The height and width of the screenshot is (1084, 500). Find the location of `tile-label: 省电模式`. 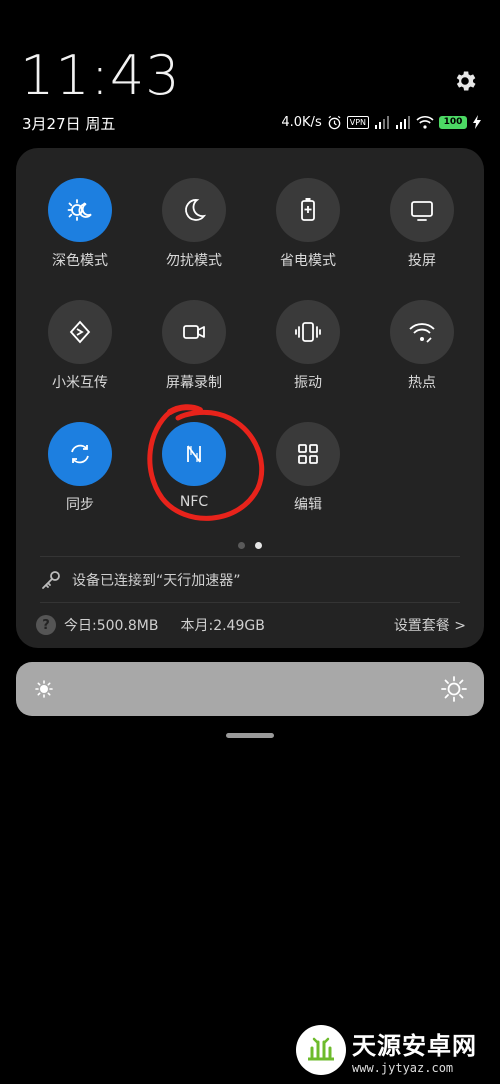

tile-label: 省电模式 is located at coordinates (308, 261).